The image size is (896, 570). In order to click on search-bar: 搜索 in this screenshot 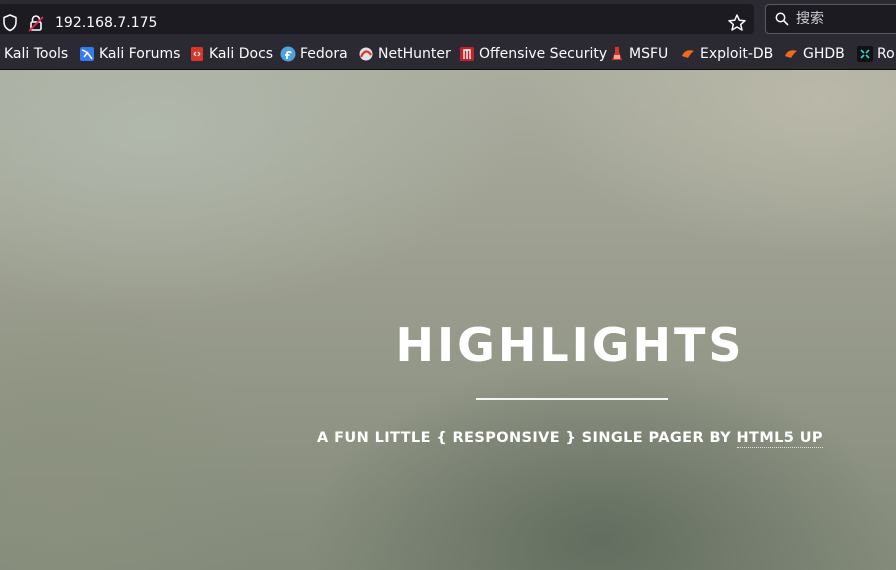, I will do `click(830, 19)`.